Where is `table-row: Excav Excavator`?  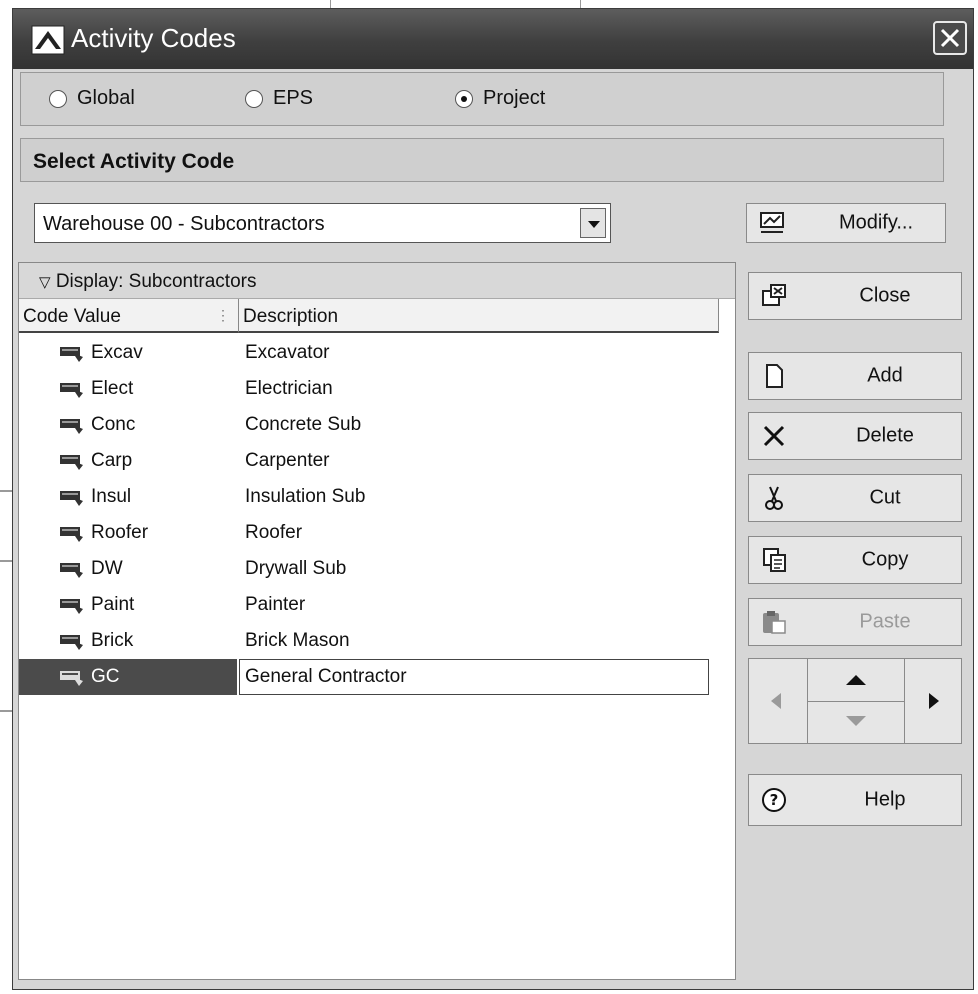
table-row: Excav Excavator is located at coordinates (377, 353).